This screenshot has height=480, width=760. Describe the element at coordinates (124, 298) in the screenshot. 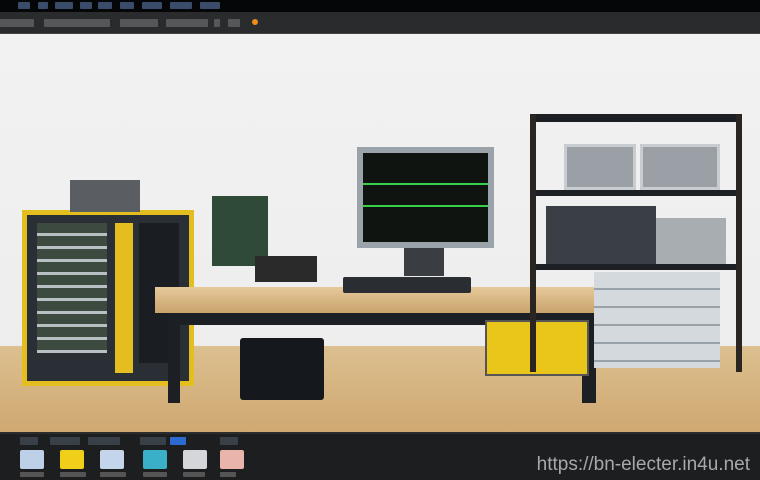

I see `rack-post` at that location.